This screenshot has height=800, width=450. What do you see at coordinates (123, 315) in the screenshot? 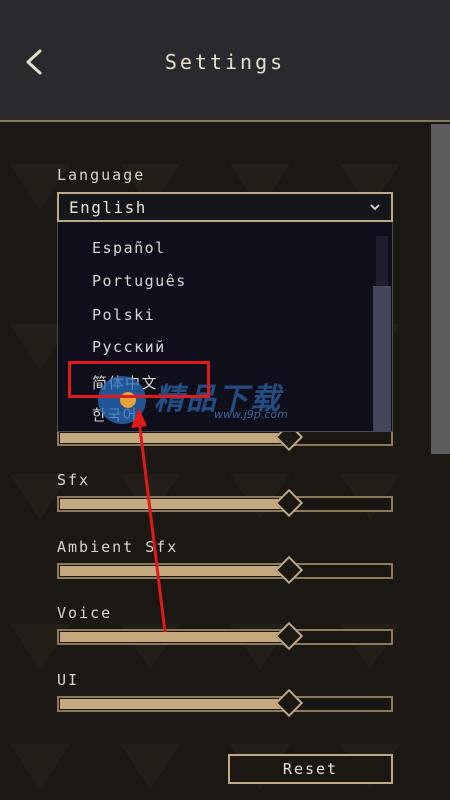
I see `language-option: Polski` at bounding box center [123, 315].